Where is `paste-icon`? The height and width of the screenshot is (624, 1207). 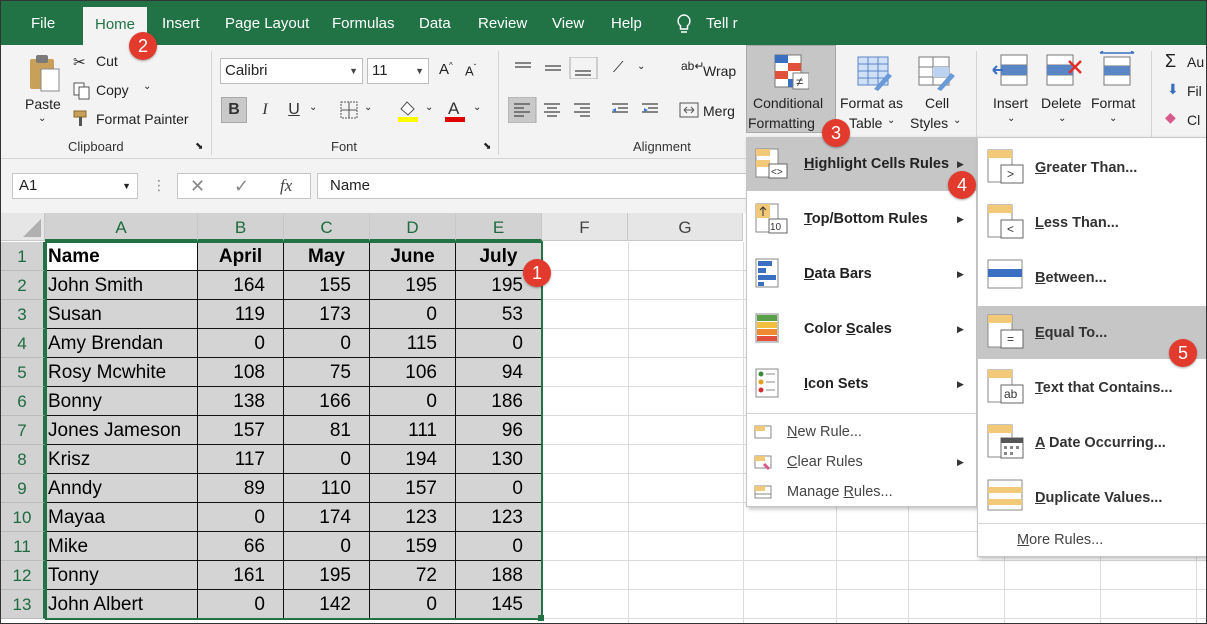 paste-icon is located at coordinates (44, 73).